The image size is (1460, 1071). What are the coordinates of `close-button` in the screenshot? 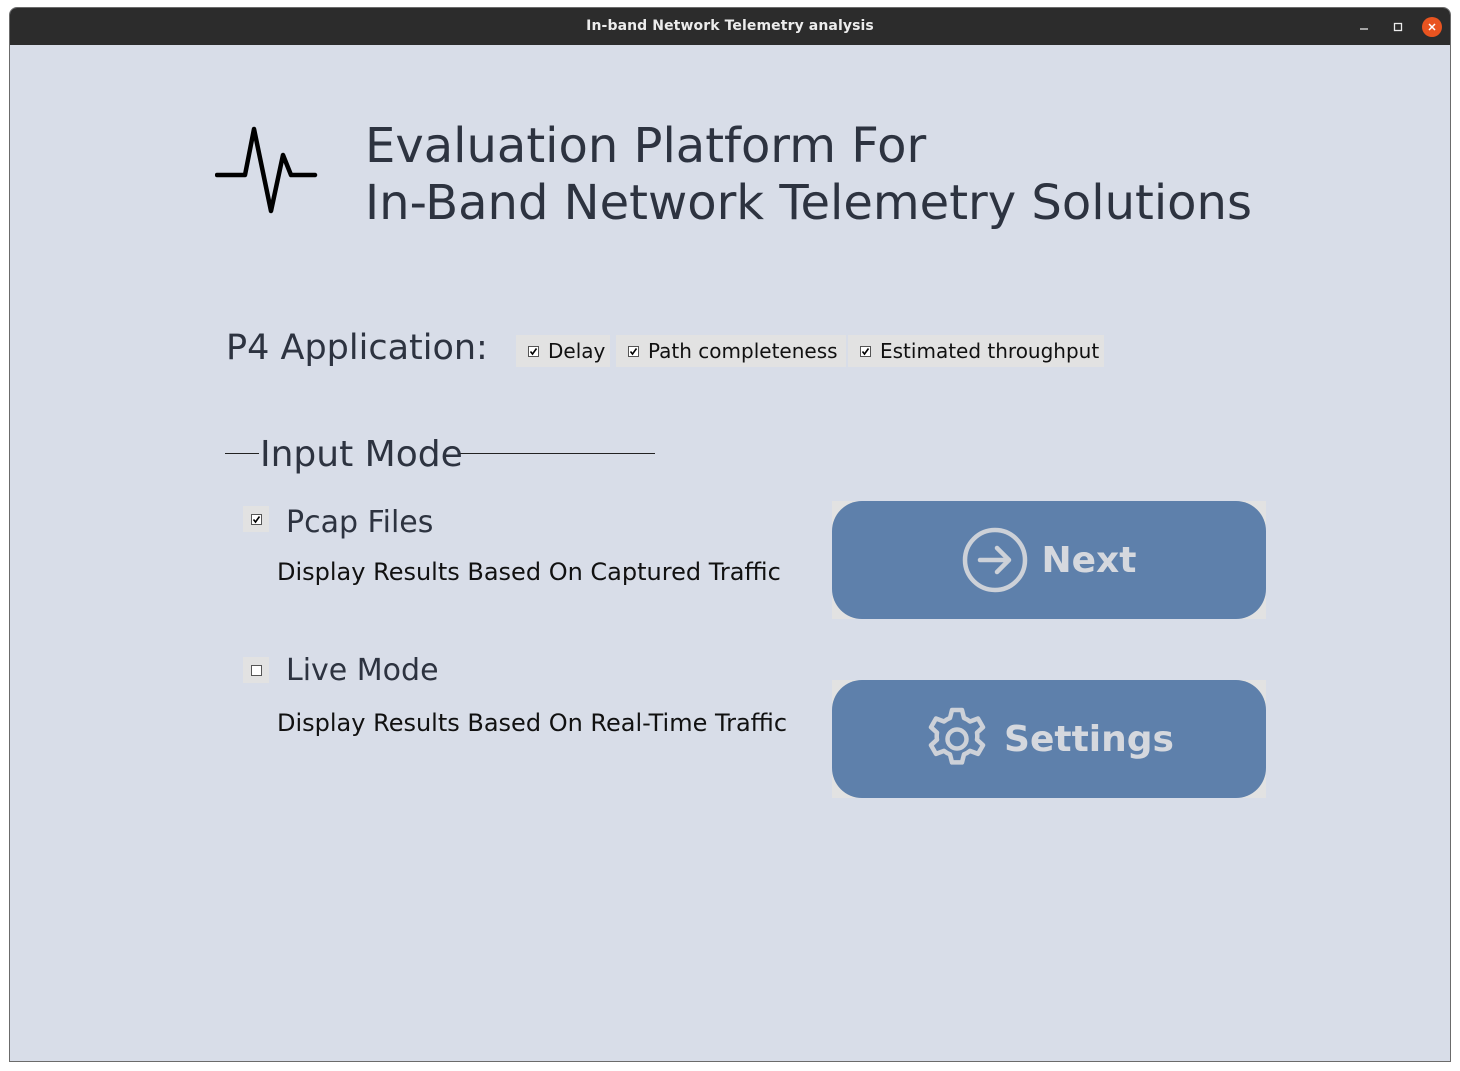 It's located at (1432, 27).